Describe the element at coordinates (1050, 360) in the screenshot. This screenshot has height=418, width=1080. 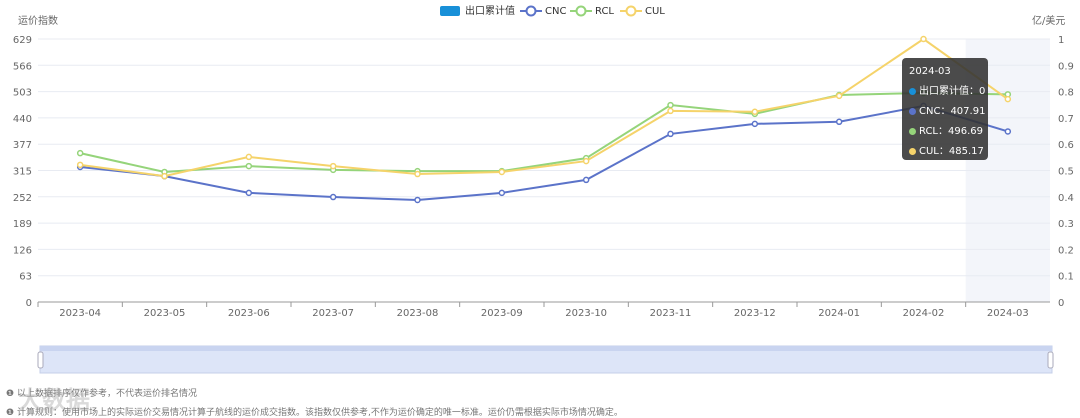
I see `slider-handle-right` at that location.